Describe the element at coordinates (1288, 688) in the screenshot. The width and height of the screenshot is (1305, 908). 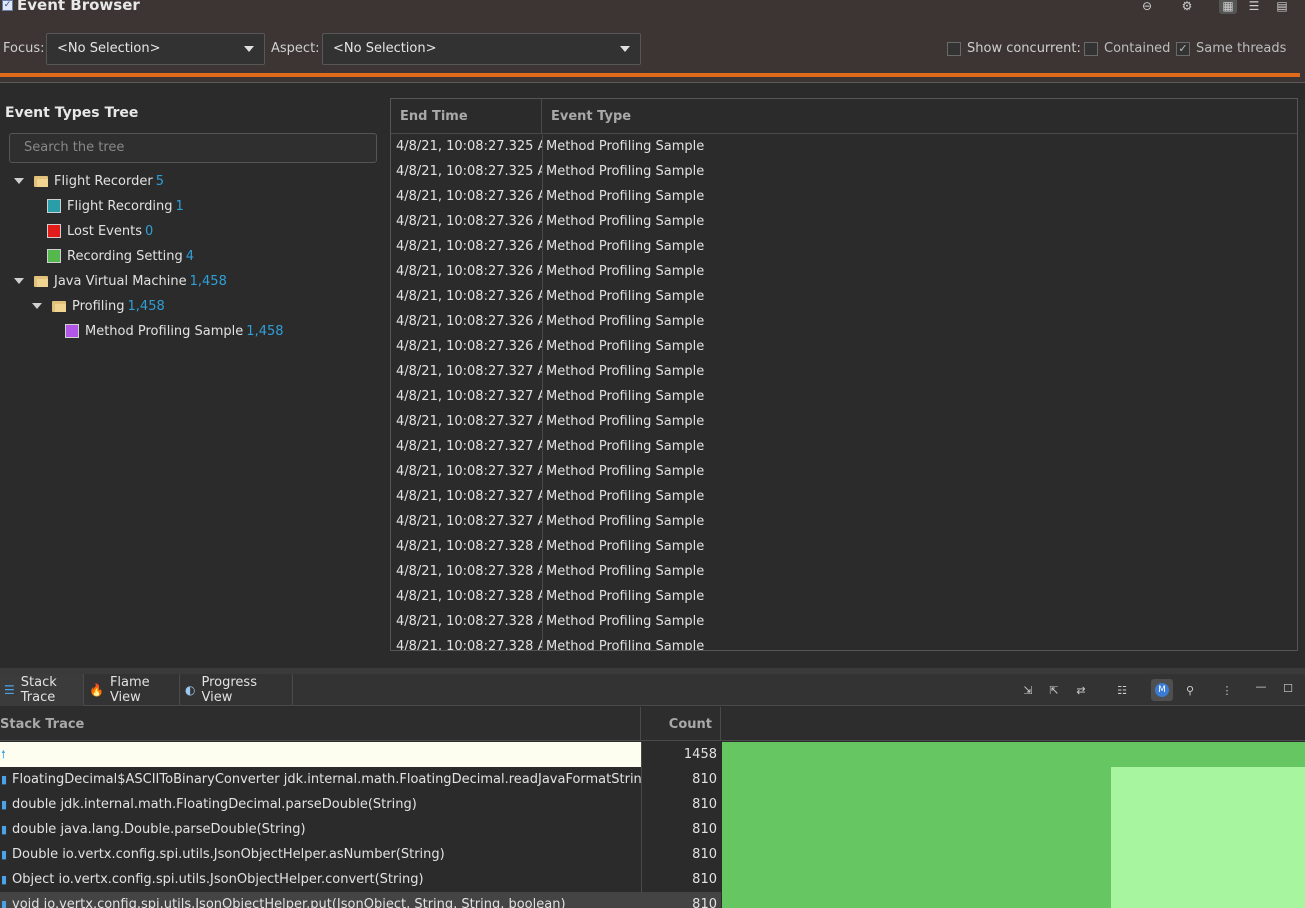
I see `maximize-icon: ☐` at that location.